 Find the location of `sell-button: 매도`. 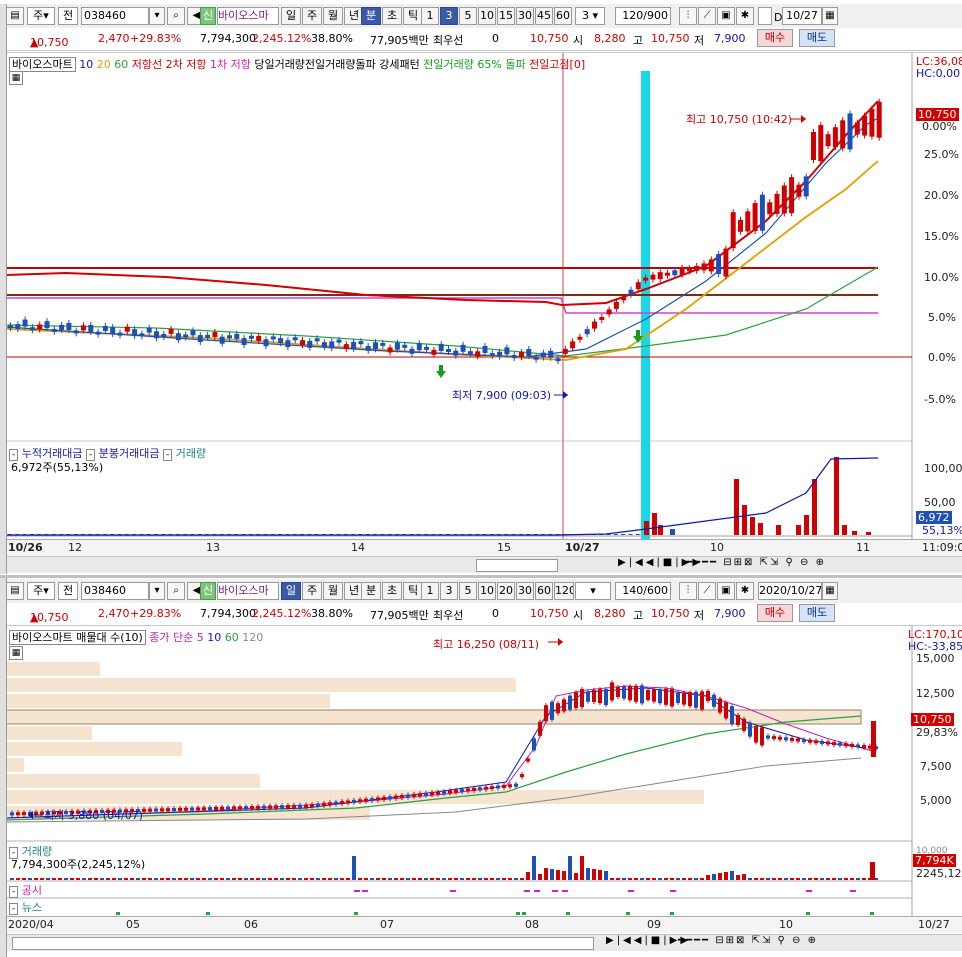

sell-button: 매도 is located at coordinates (817, 38).